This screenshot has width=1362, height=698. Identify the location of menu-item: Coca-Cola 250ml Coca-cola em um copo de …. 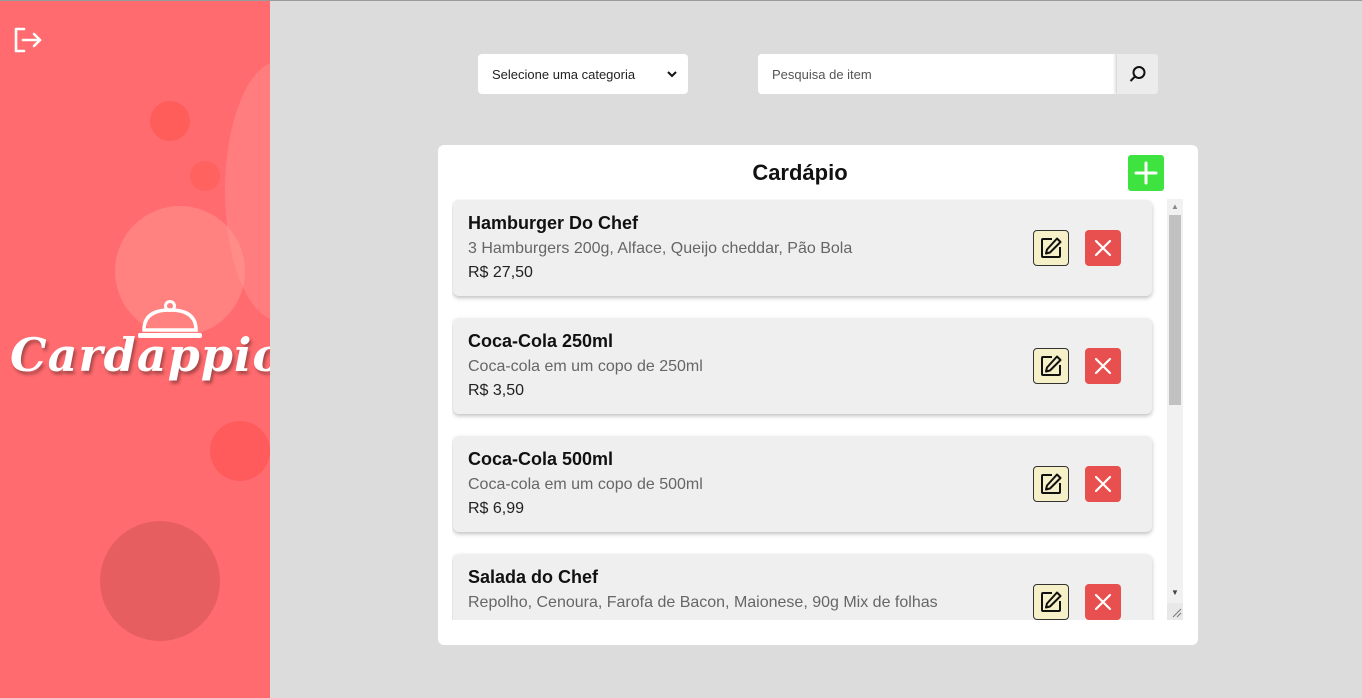
(802, 366).